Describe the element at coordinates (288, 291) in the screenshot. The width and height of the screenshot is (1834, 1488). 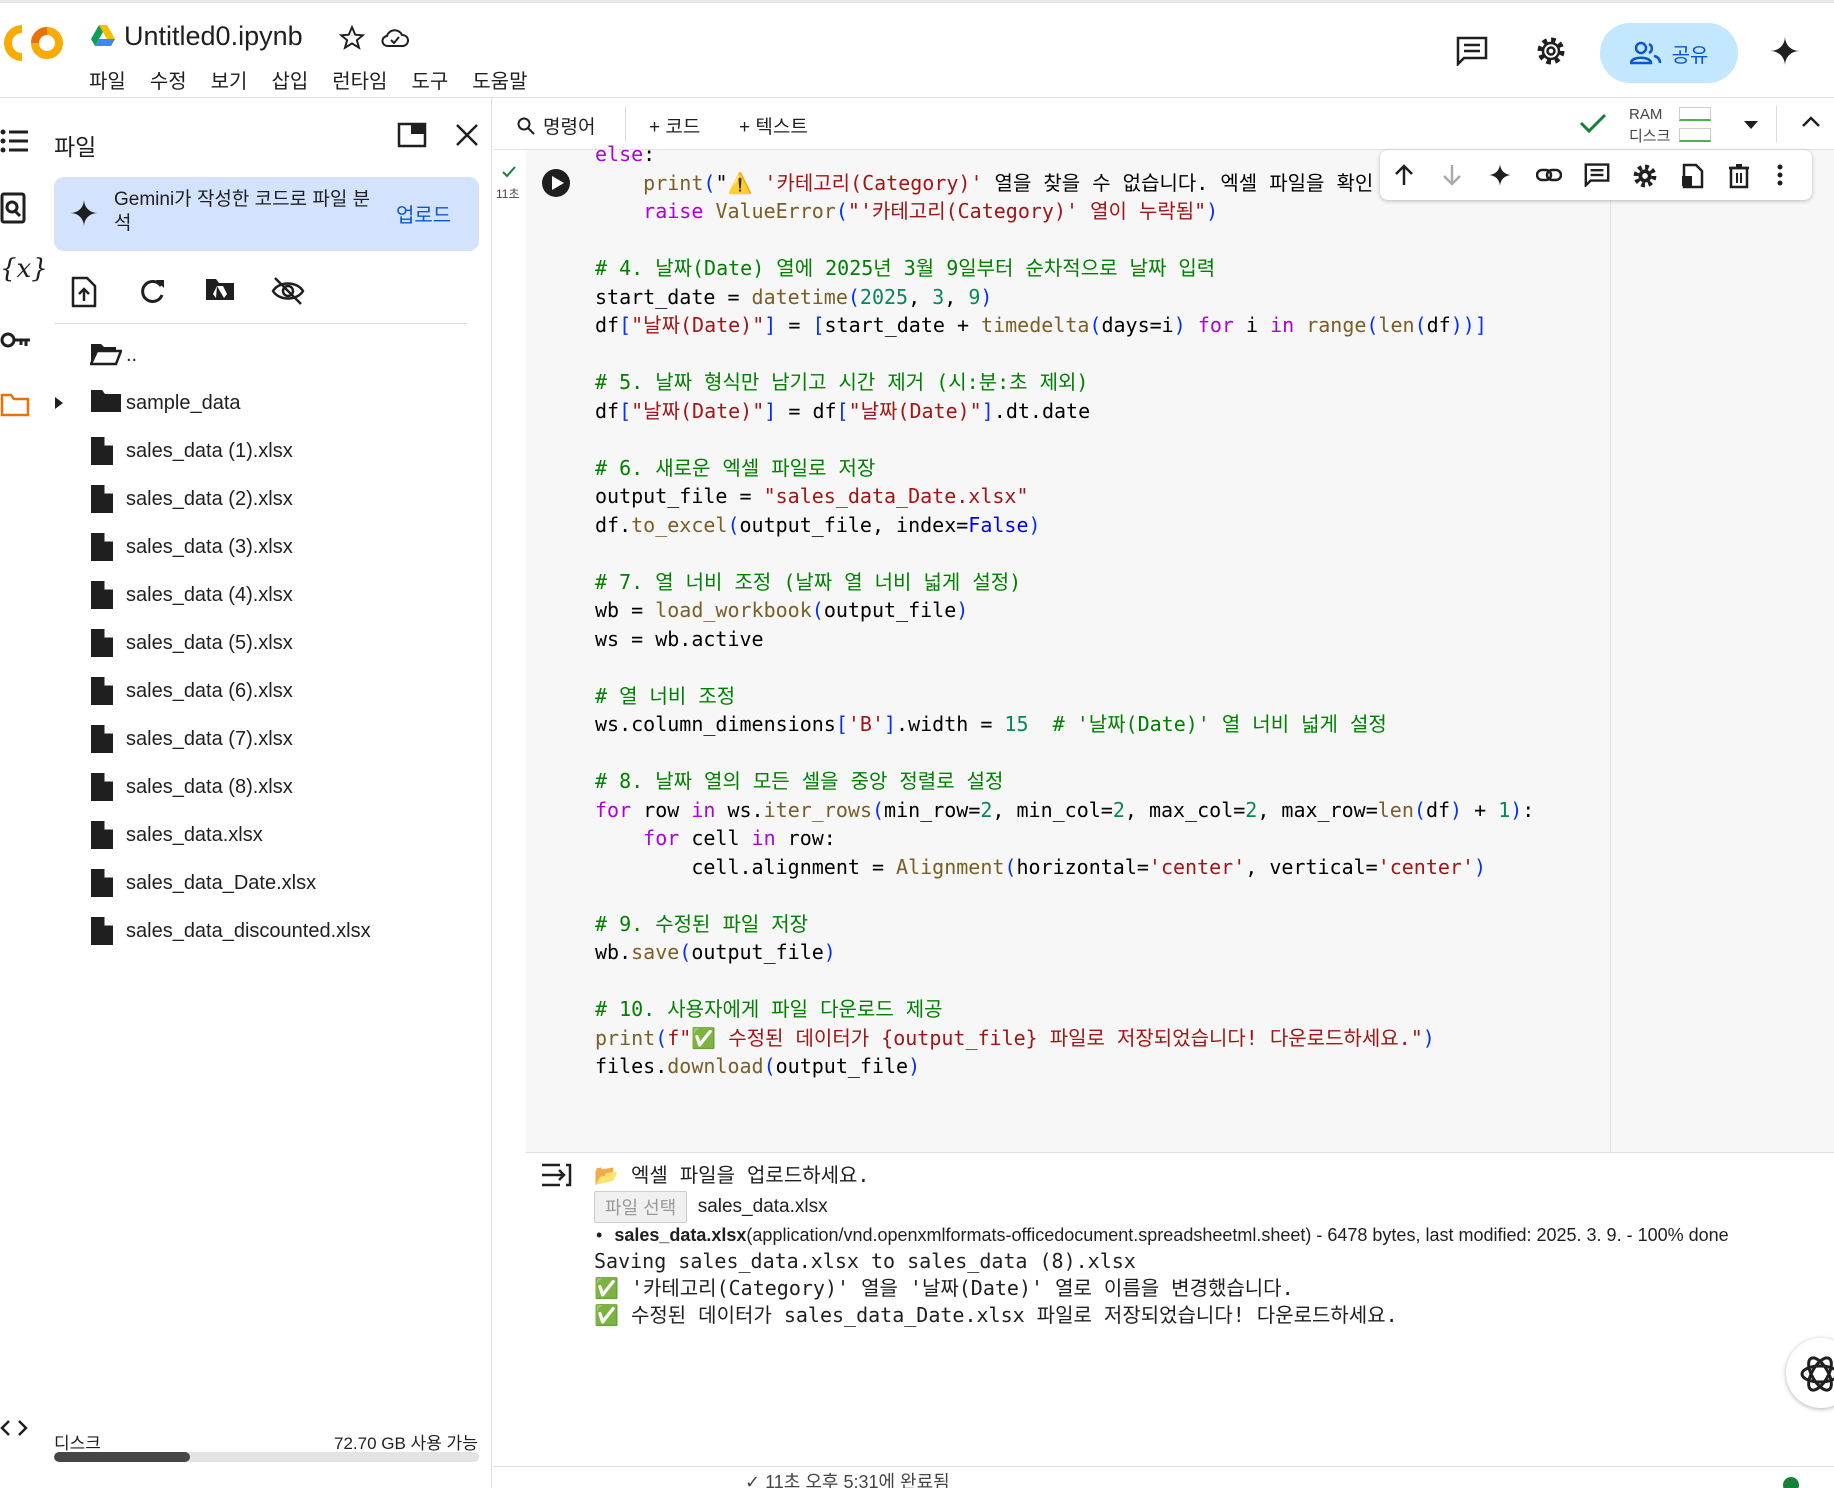
I see `hide-hidden-files-icon` at that location.